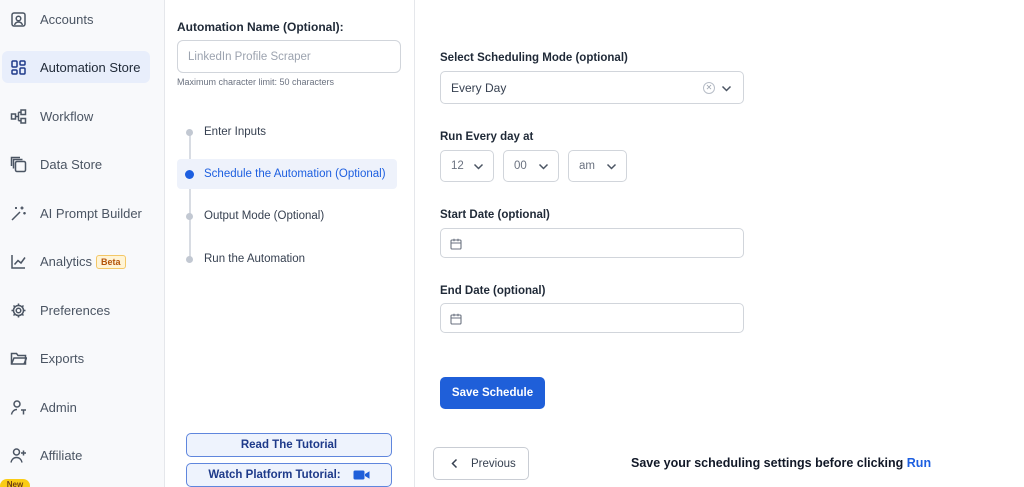 This screenshot has width=1024, height=487. I want to click on step-label: Schedule the Automation (Optional), so click(295, 174).